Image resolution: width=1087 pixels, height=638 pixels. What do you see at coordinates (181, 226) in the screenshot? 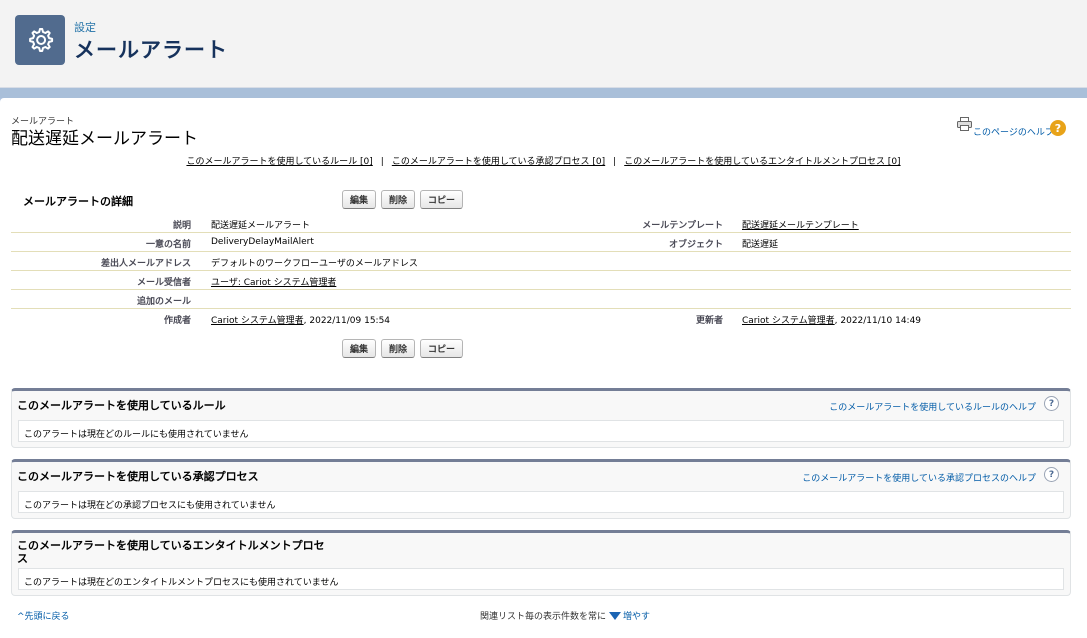
I see `field-label: 説明` at bounding box center [181, 226].